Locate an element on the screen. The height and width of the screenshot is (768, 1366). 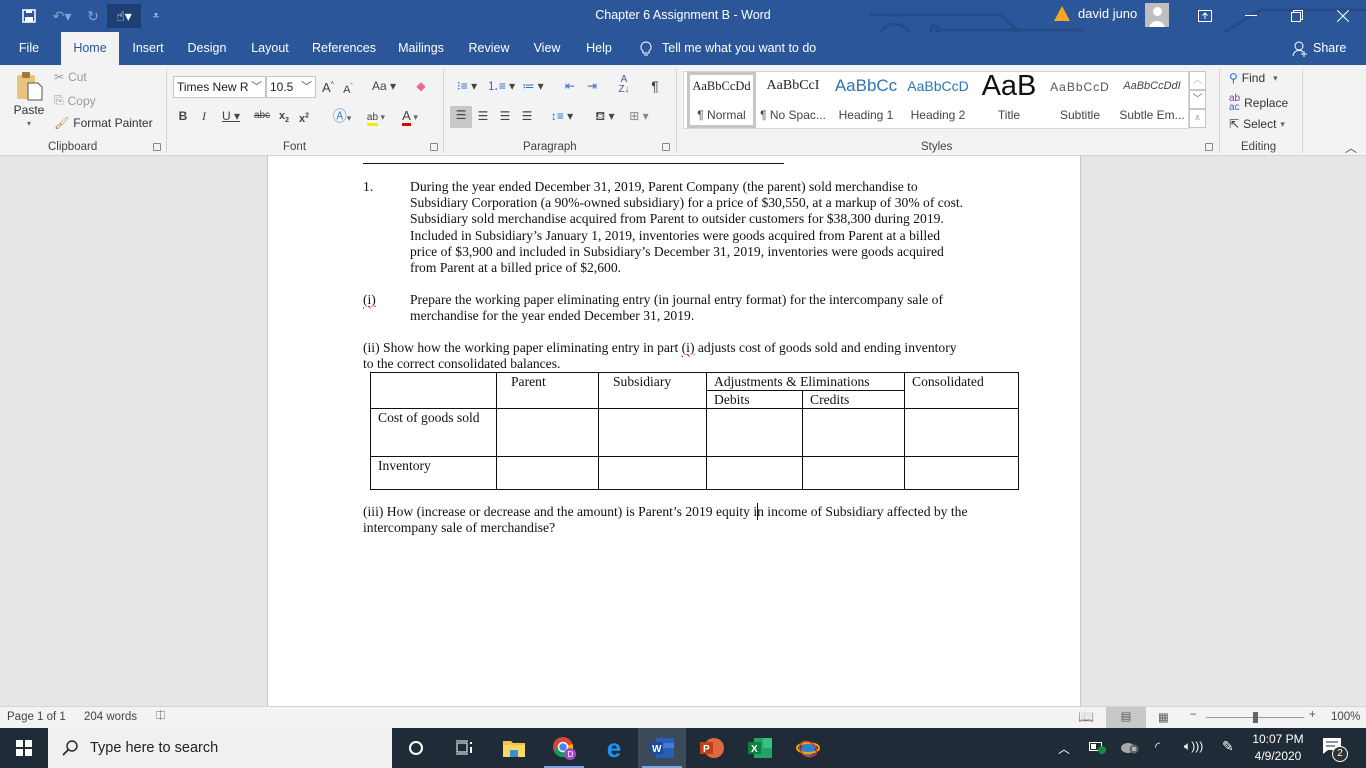
justify-button: ☰ is located at coordinates (527, 116).